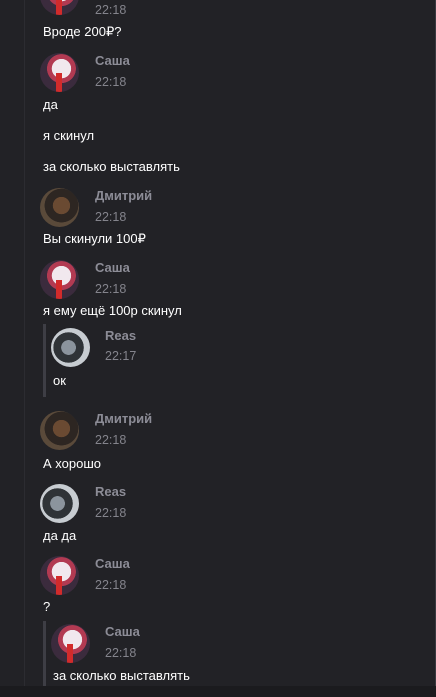 The width and height of the screenshot is (436, 697). I want to click on bottom-bar, so click(218, 691).